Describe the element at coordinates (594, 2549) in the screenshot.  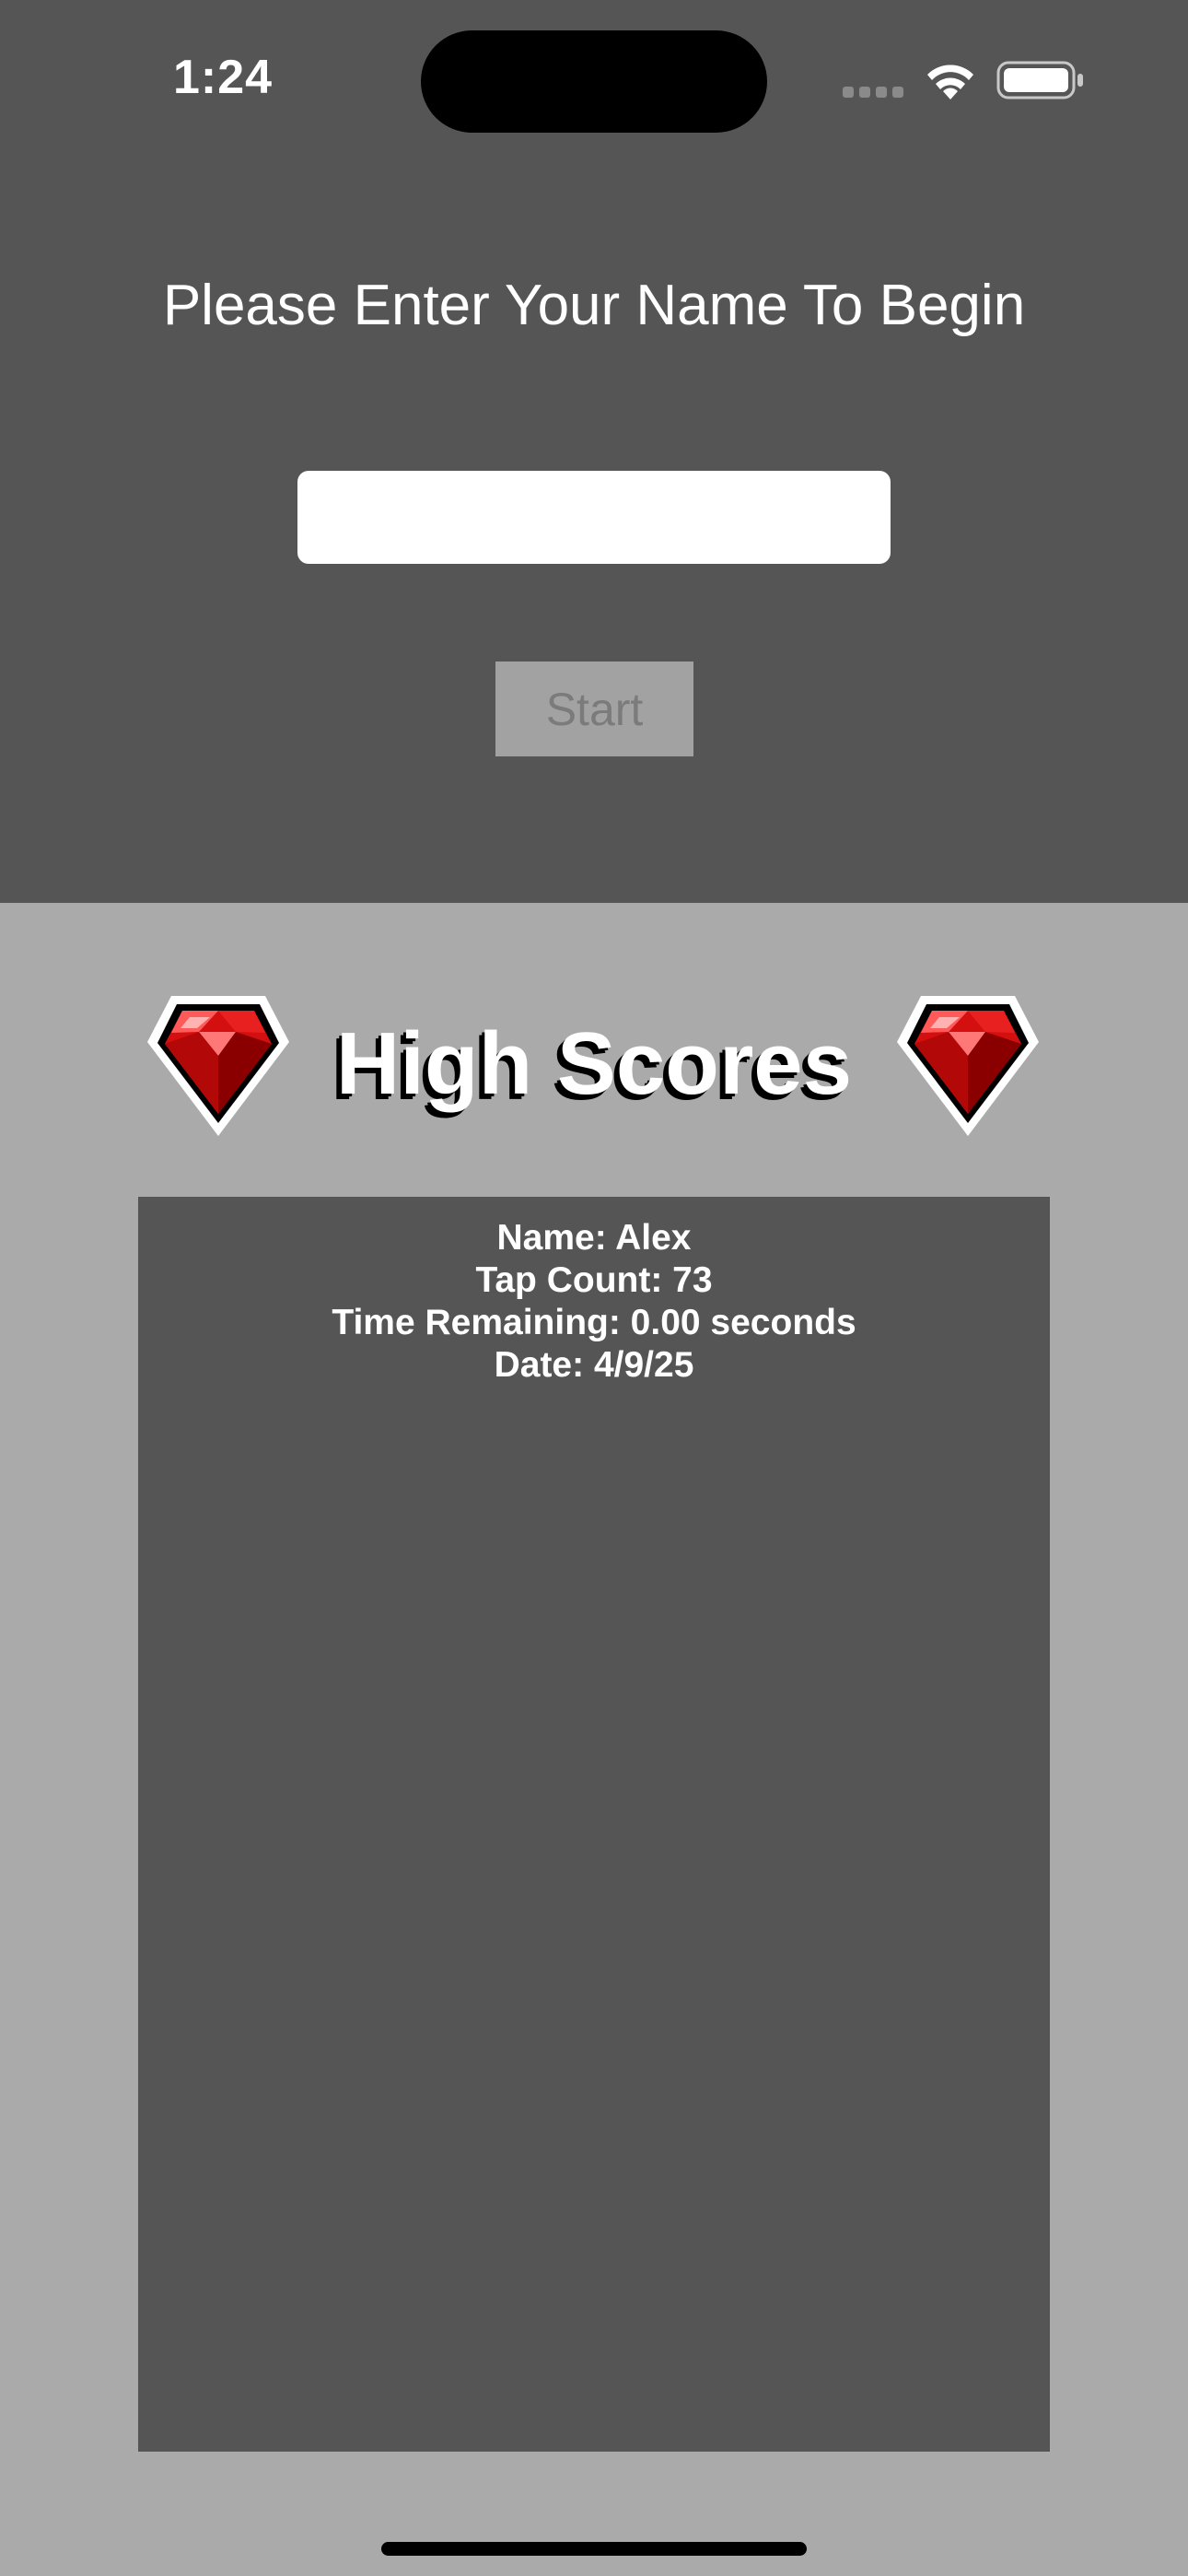
I see `home-indicator` at that location.